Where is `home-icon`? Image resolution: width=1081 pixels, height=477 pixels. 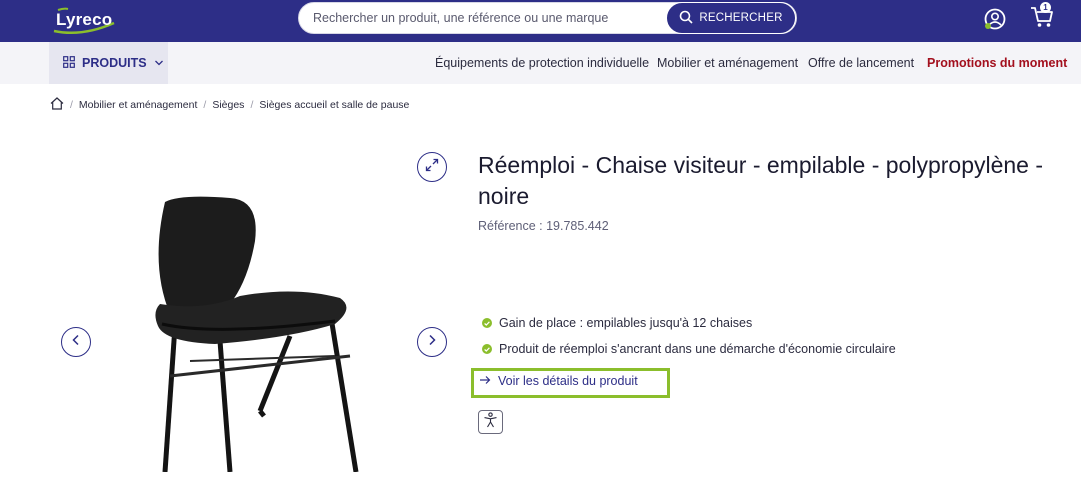
home-icon is located at coordinates (57, 105).